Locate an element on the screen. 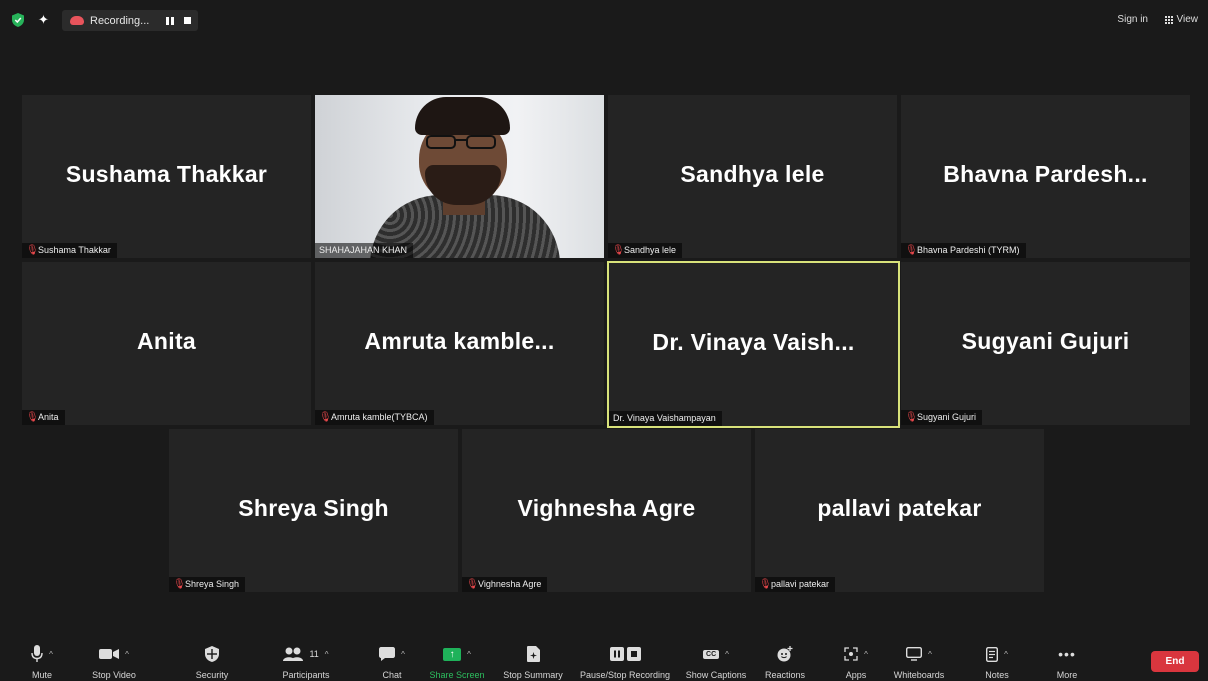 The height and width of the screenshot is (681, 1208). participant-tile: pallavi patekar 🎙 pallavi patekar is located at coordinates (899, 510).